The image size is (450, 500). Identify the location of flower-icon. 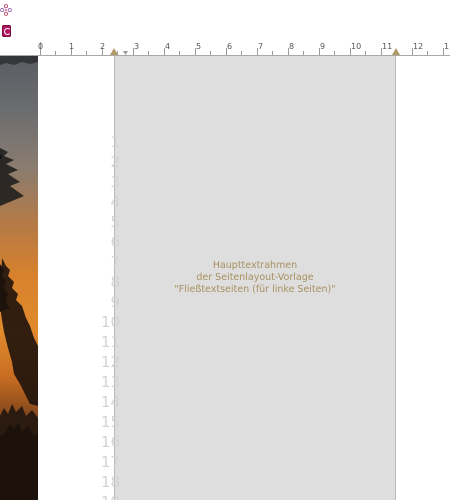
(6, 8).